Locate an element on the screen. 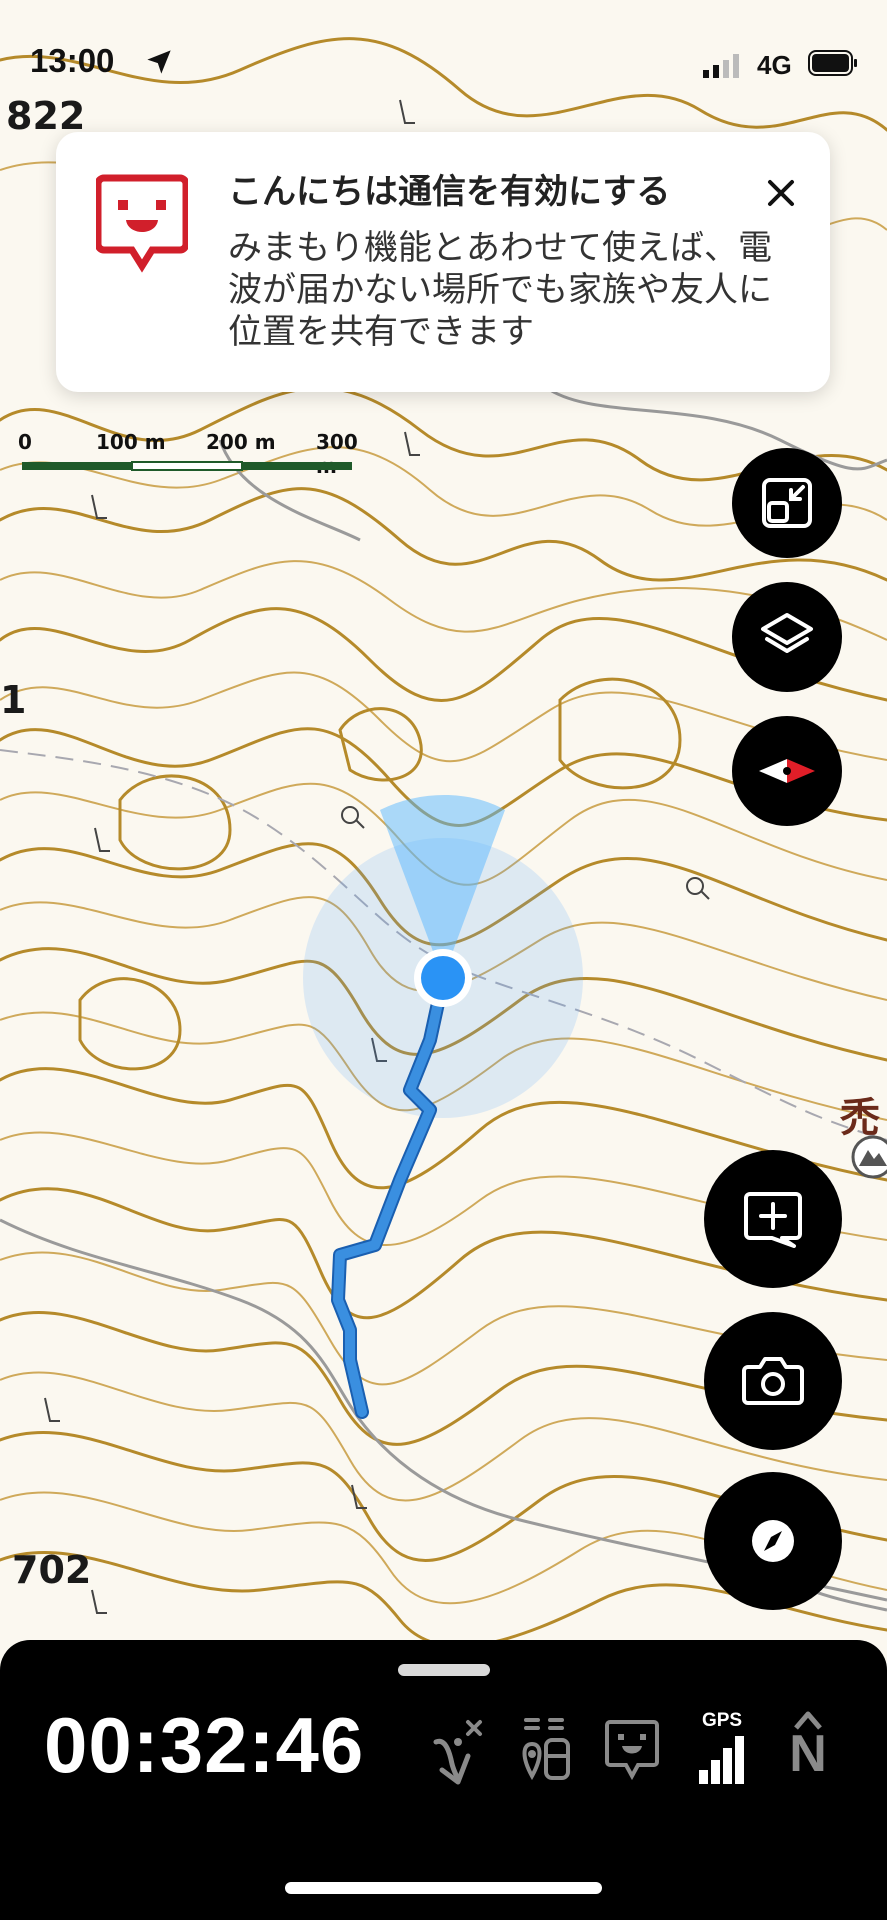  gps-signal-icon is located at coordinates (721, 1760).